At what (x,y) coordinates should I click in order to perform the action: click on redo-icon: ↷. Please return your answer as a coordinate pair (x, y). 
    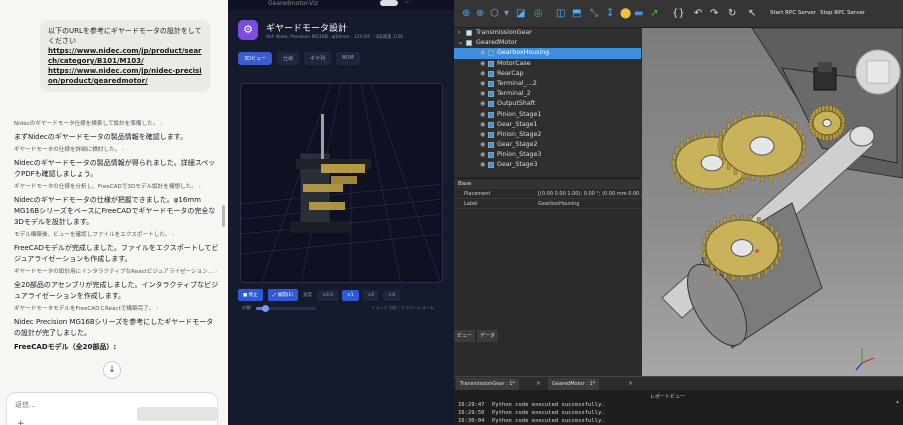
    Looking at the image, I should click on (714, 14).